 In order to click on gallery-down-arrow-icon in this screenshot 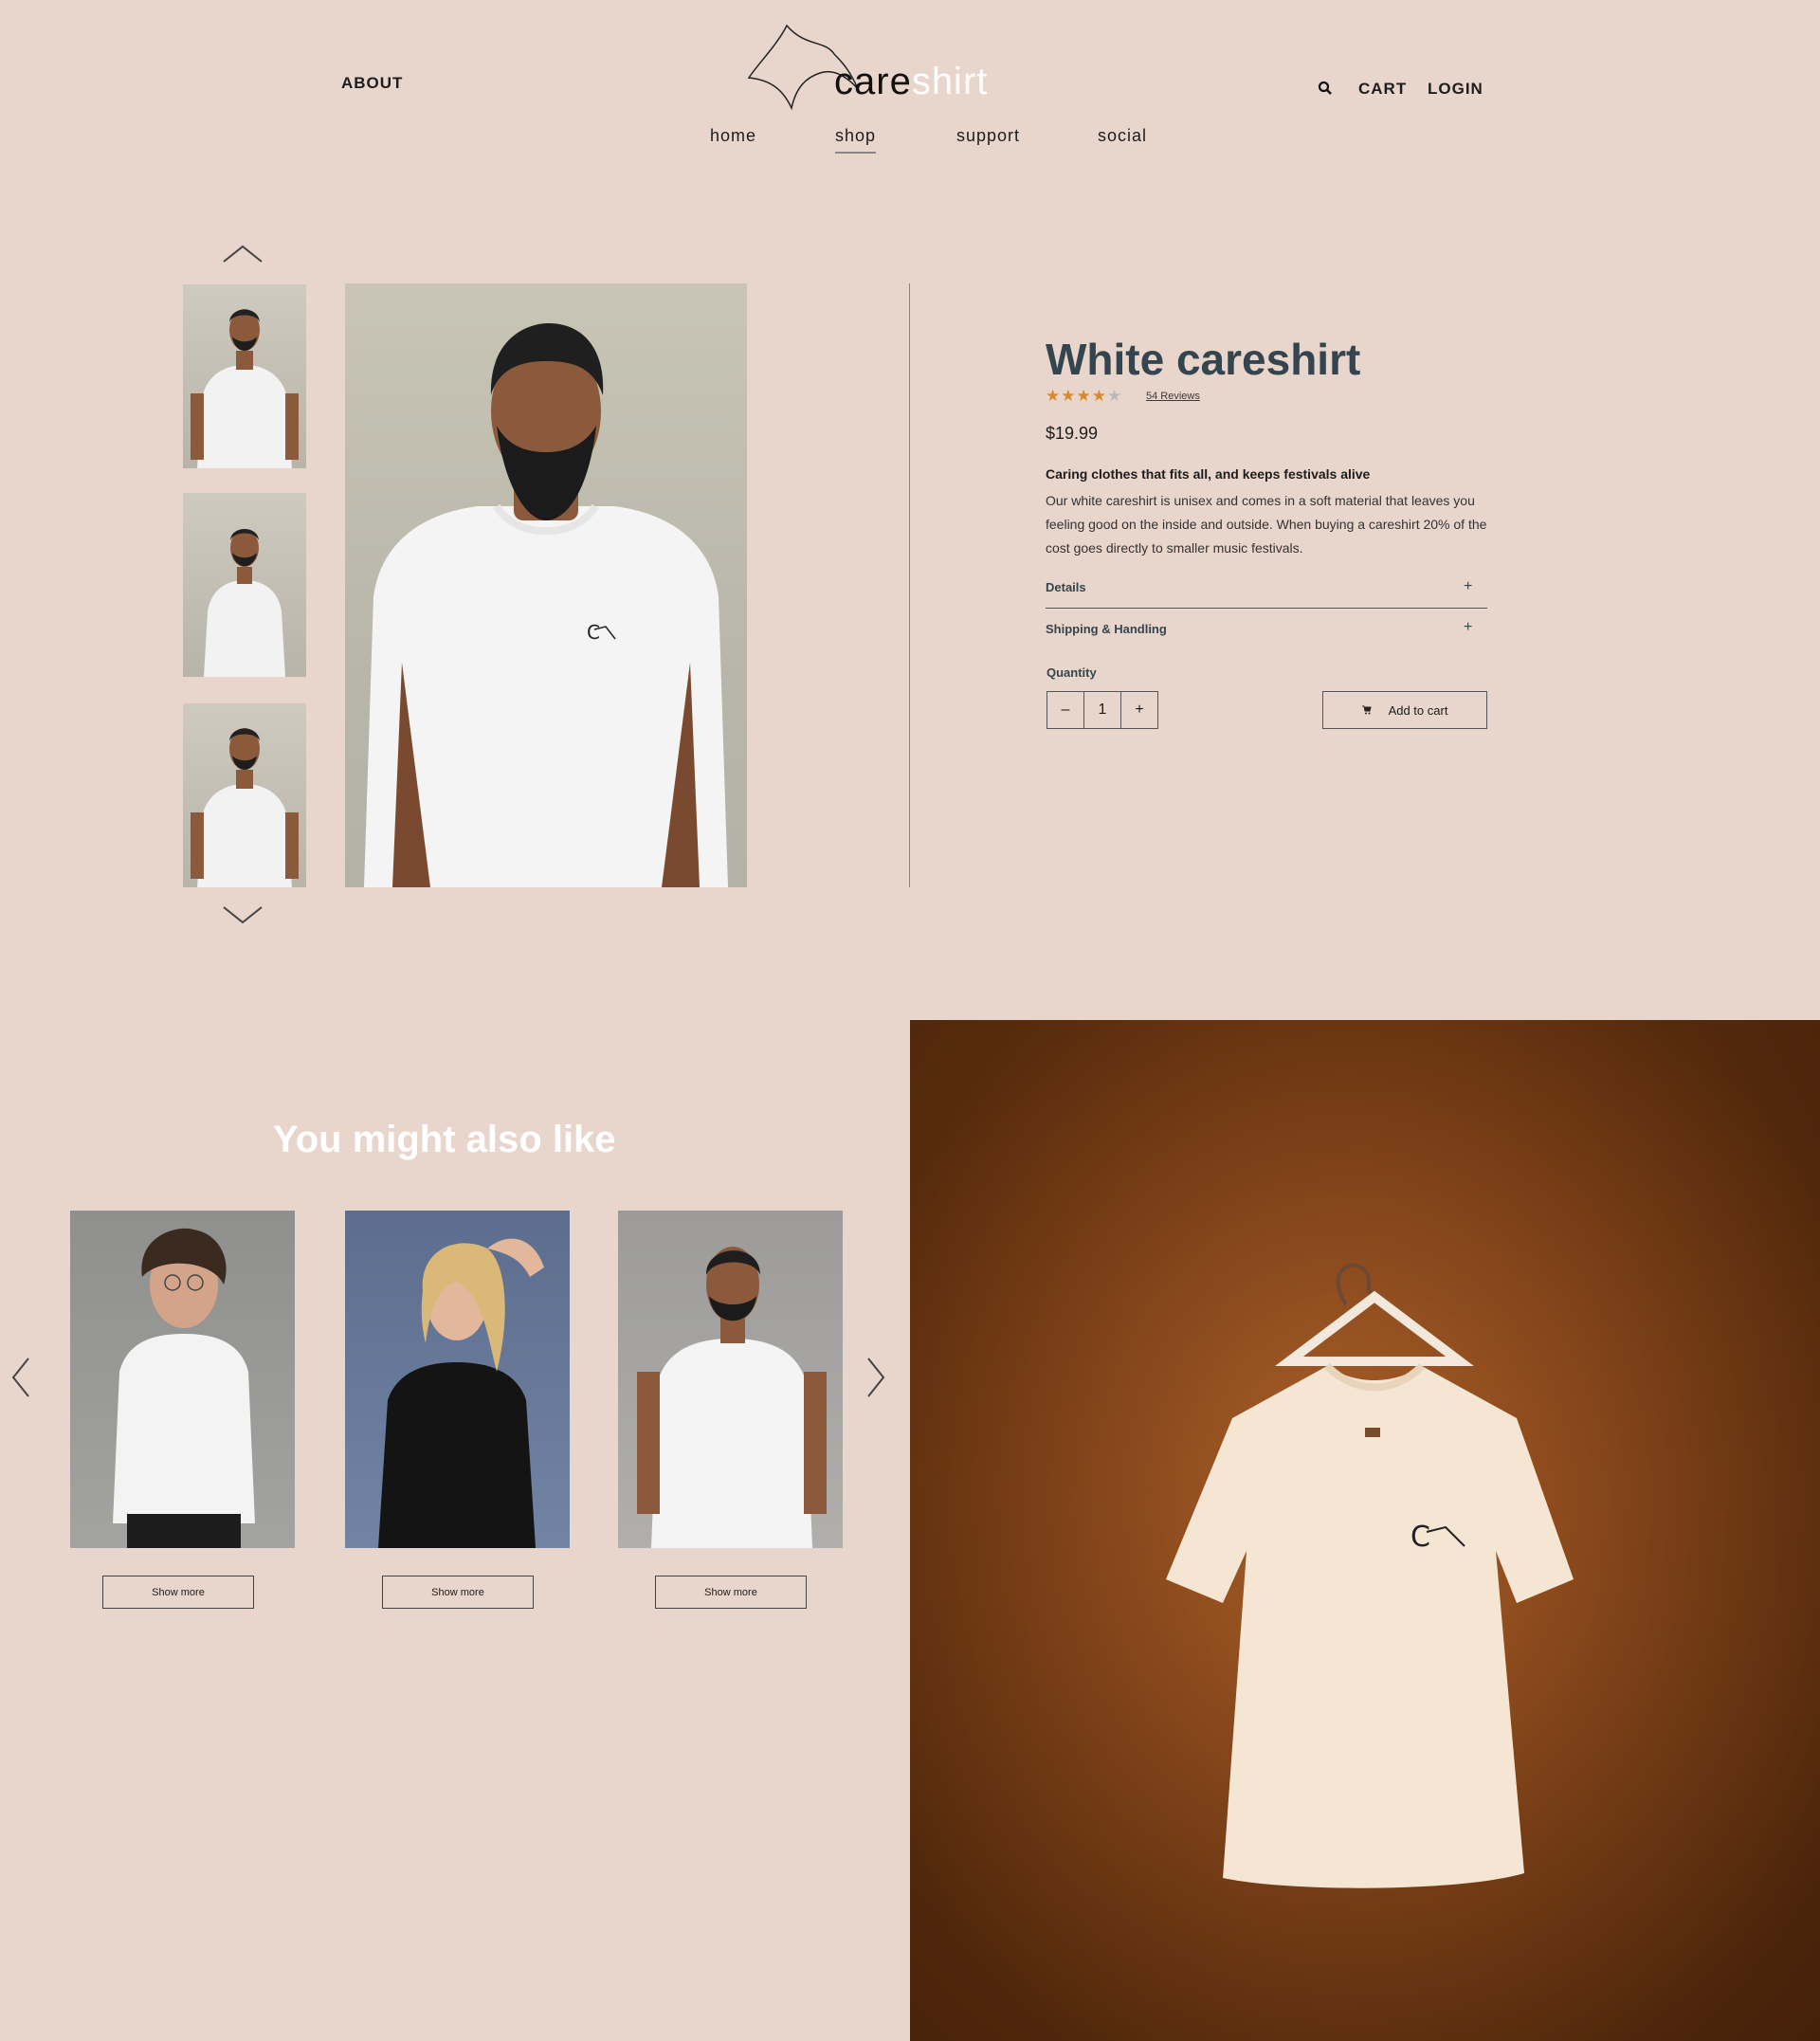, I will do `click(243, 918)`.